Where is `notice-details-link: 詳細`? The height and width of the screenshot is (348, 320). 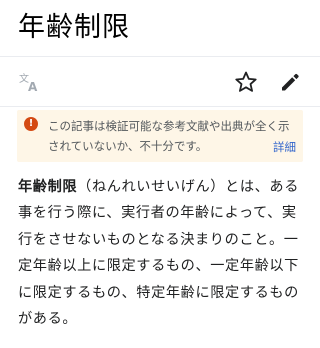
notice-details-link: 詳細 is located at coordinates (284, 147).